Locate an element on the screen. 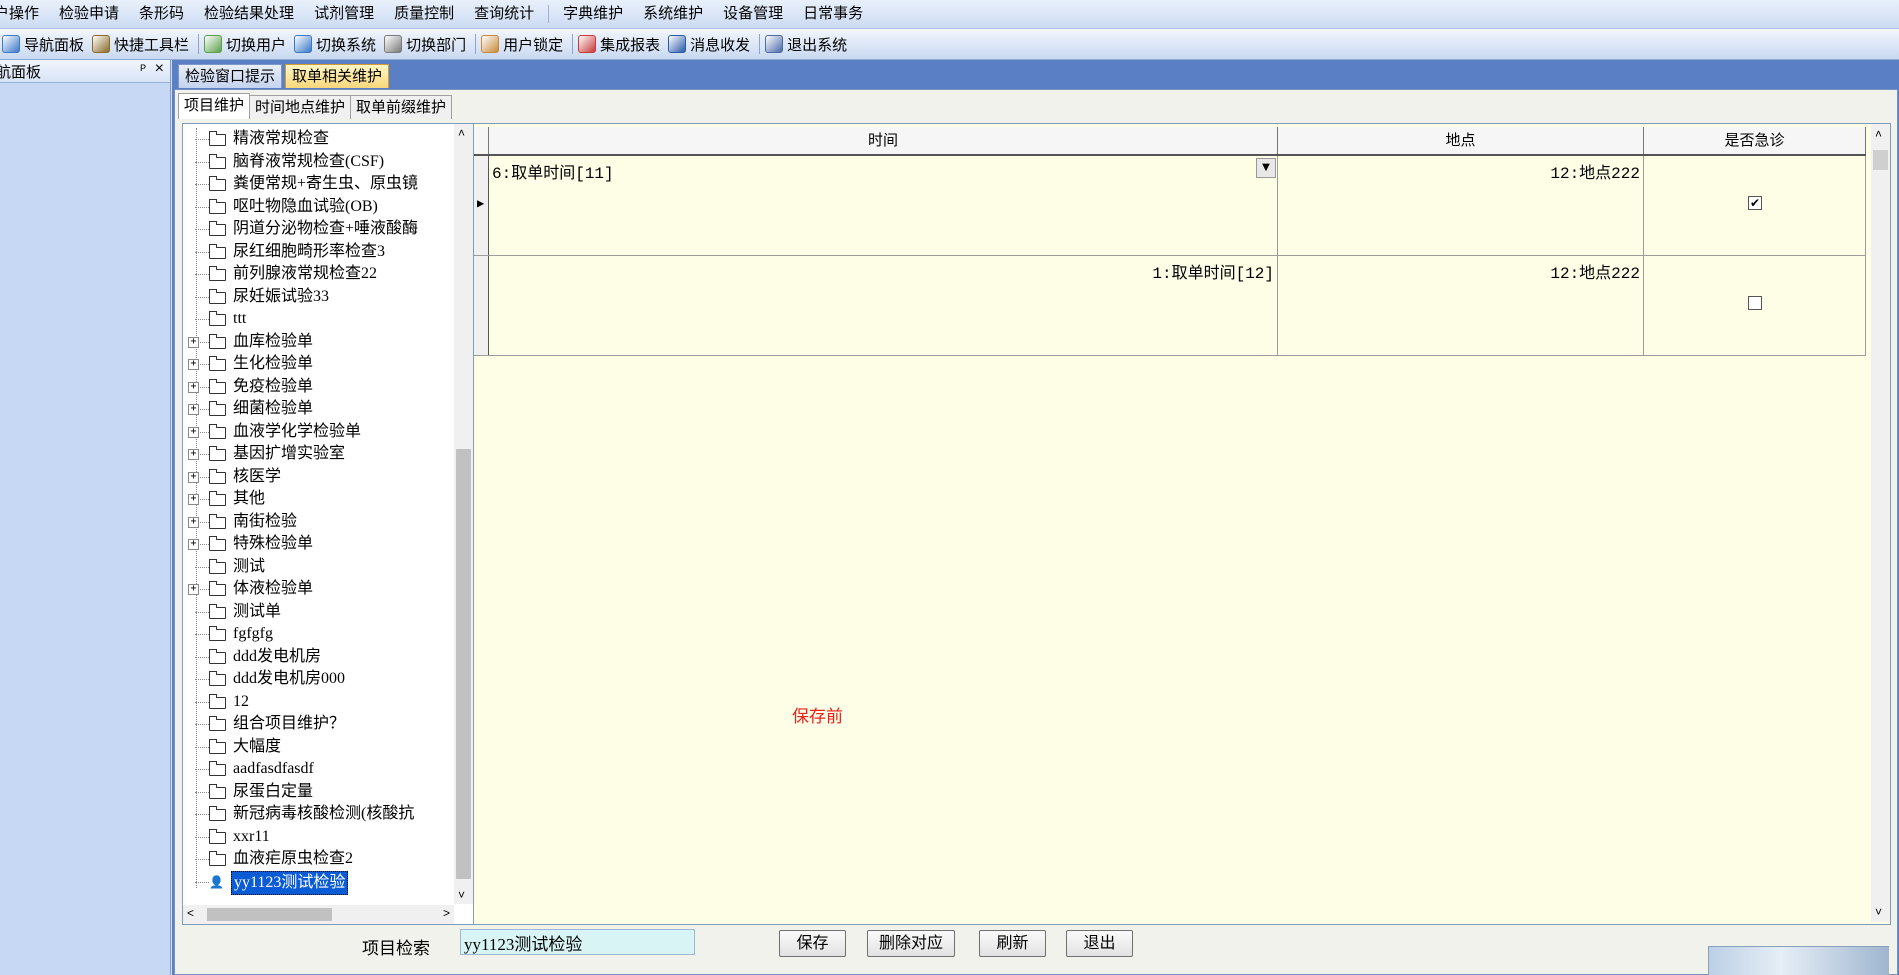 This screenshot has width=1899, height=975. tree-node: 呕吐物隐血试验(OB) is located at coordinates (317, 207).